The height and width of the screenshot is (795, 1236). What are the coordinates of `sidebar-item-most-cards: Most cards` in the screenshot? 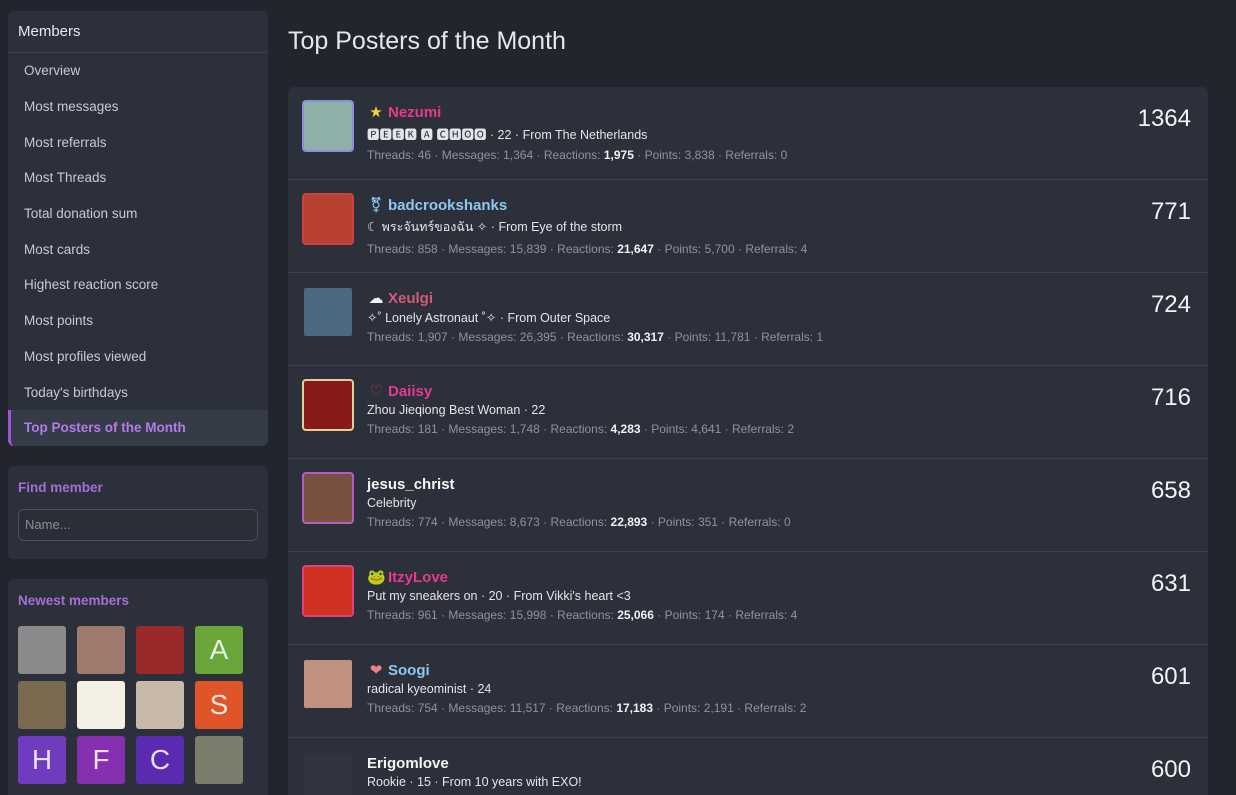 It's located at (138, 249).